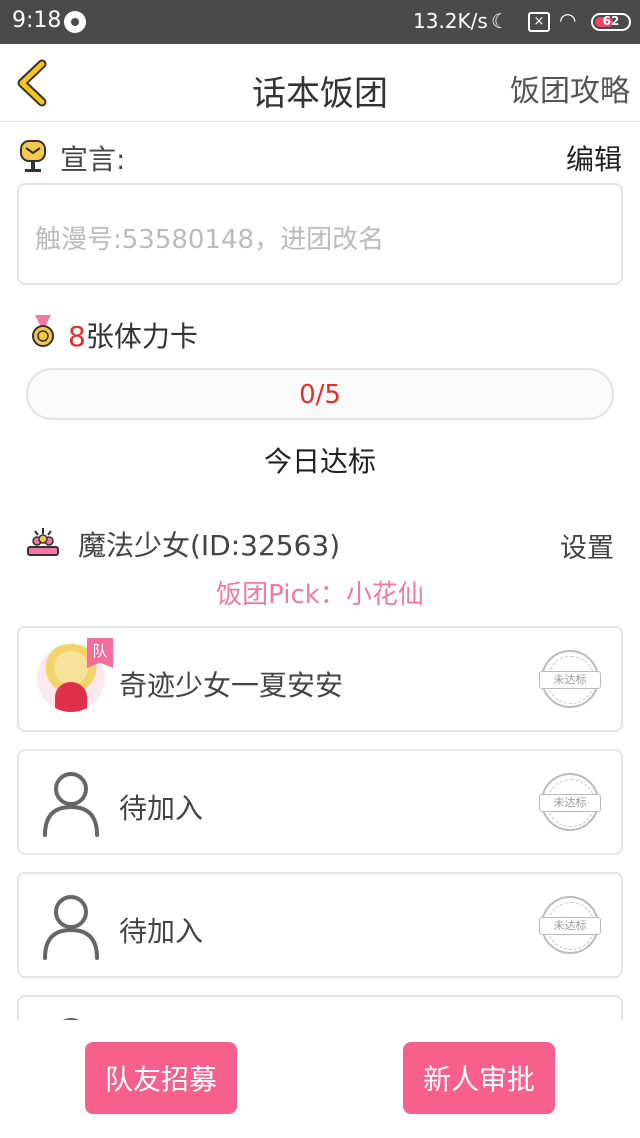 This screenshot has height=1138, width=640. I want to click on sim-icon: ×, so click(539, 22).